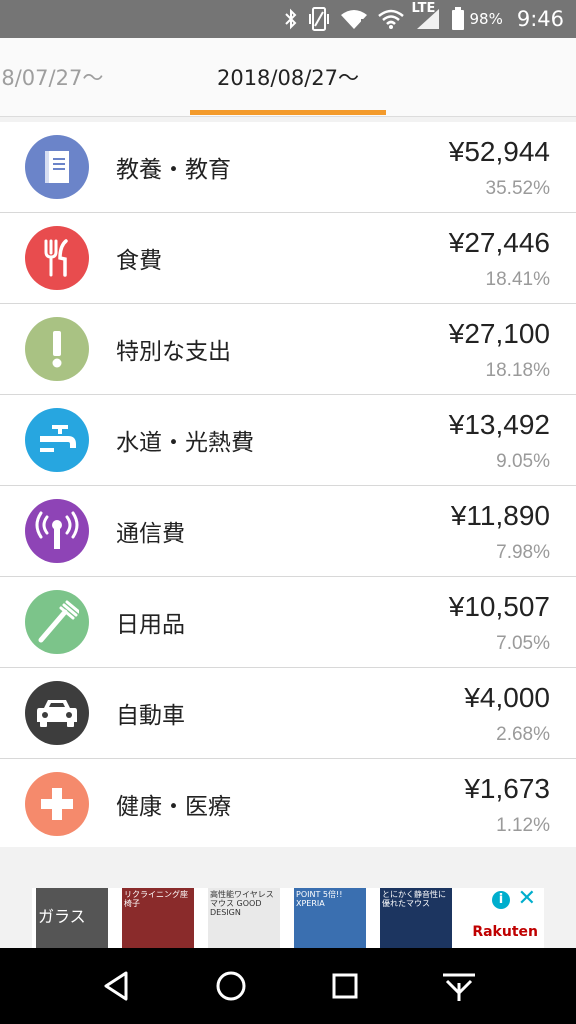 The height and width of the screenshot is (1024, 576). Describe the element at coordinates (57, 804) in the screenshot. I see `medical-cross-icon` at that location.